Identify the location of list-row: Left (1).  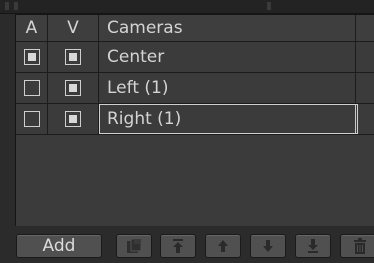
(195, 88).